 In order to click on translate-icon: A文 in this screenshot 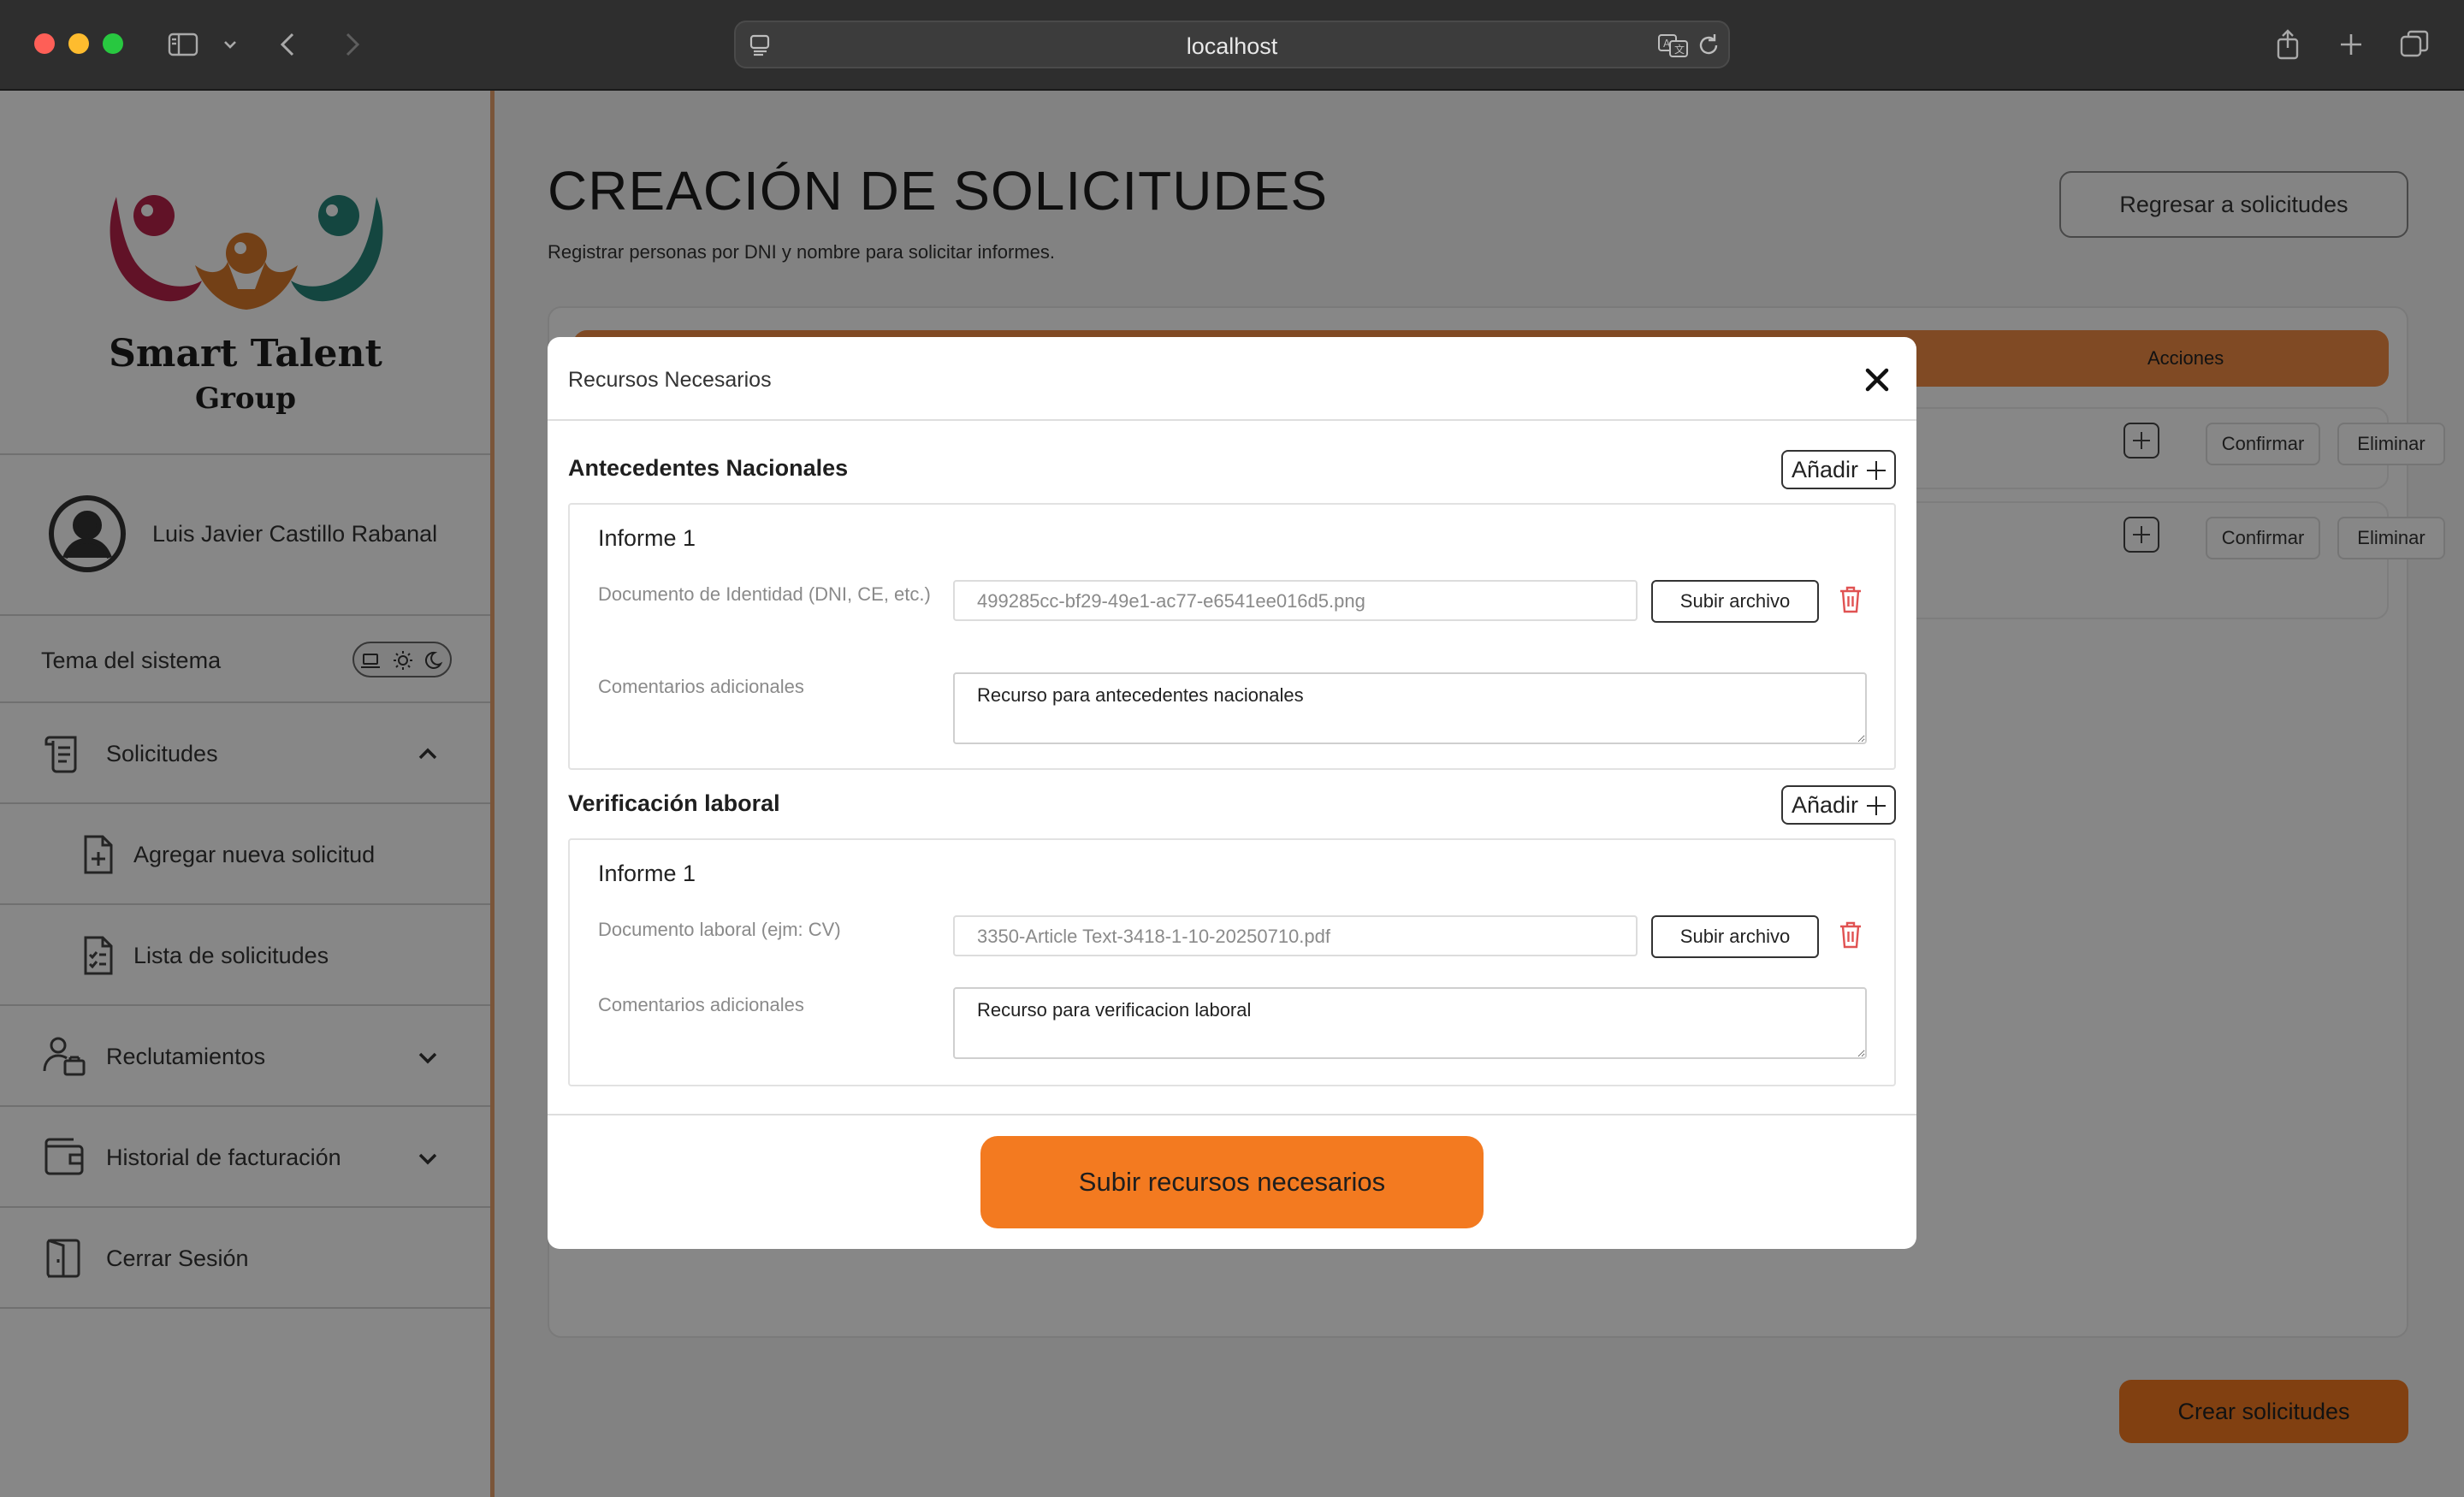, I will do `click(1673, 45)`.